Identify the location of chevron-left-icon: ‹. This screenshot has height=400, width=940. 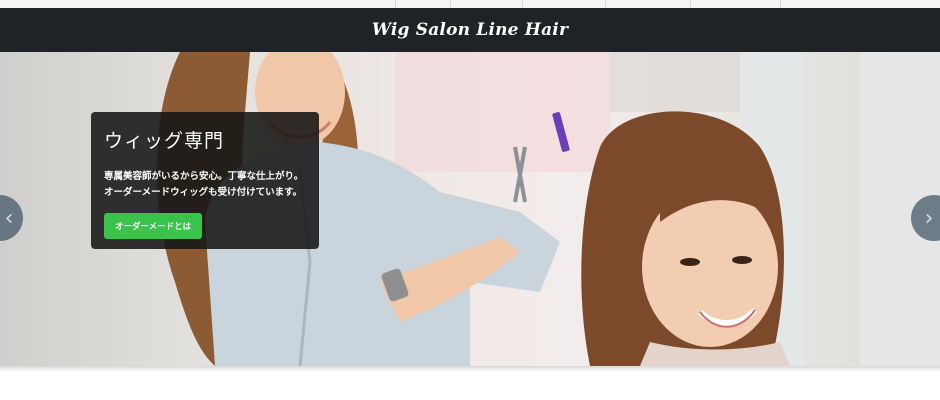
(9, 218).